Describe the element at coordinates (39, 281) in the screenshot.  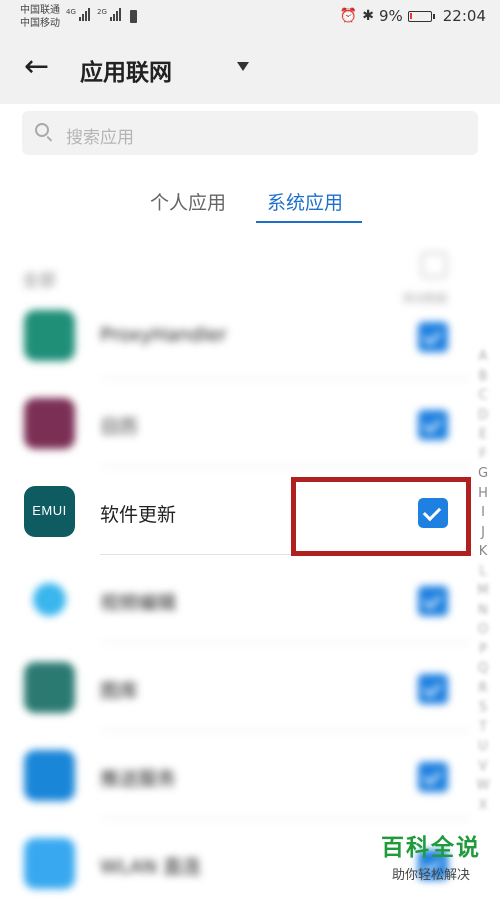
I see `all-apps-label: 全部` at that location.